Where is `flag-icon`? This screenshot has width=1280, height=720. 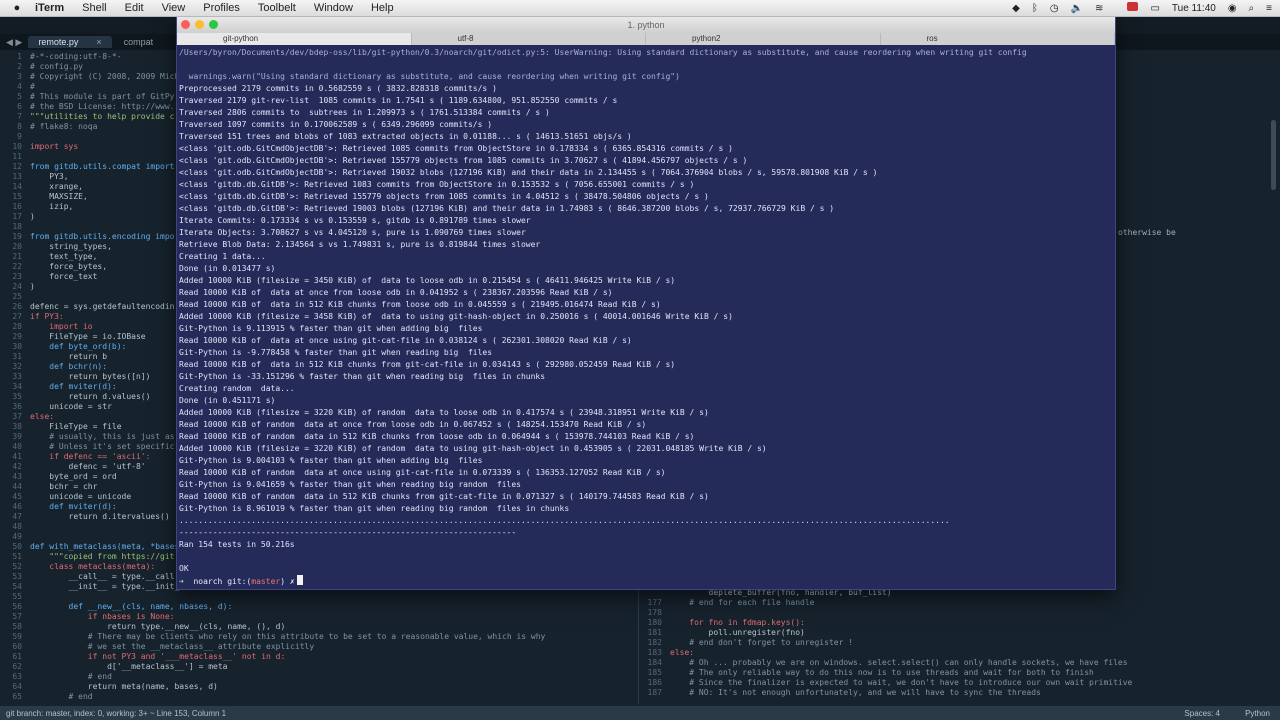
flag-icon is located at coordinates (1127, 8).